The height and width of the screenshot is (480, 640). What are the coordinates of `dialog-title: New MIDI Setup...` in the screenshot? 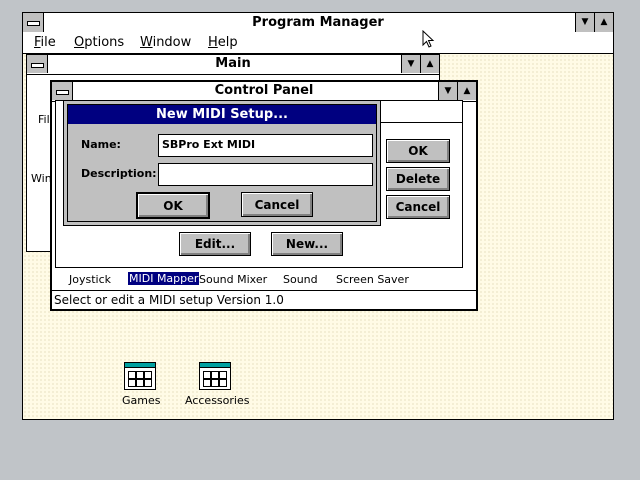 It's located at (222, 114).